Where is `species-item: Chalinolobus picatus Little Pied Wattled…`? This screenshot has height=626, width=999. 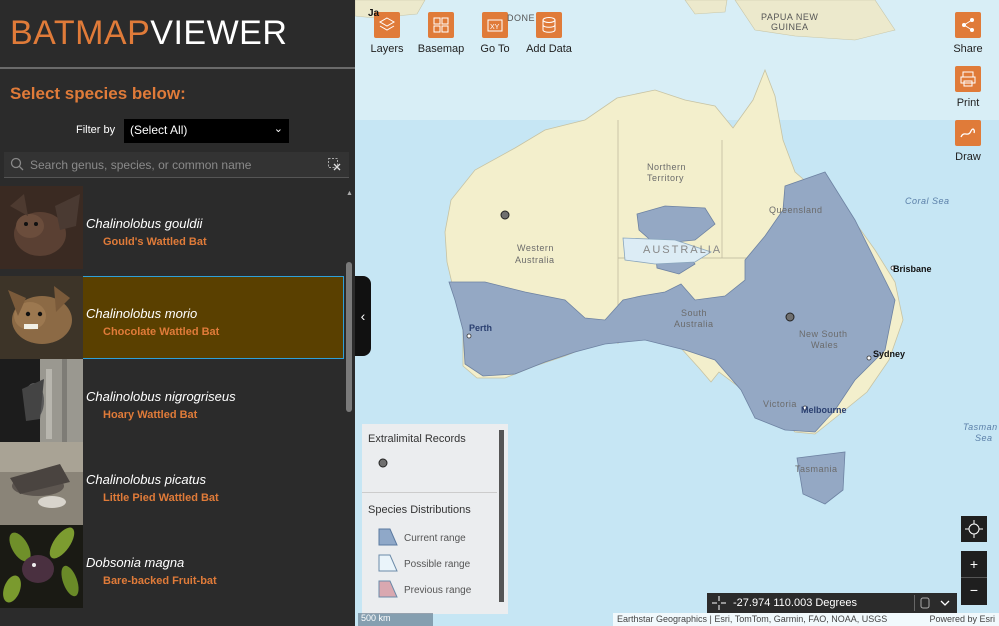 species-item: Chalinolobus picatus Little Pied Wattled… is located at coordinates (172, 483).